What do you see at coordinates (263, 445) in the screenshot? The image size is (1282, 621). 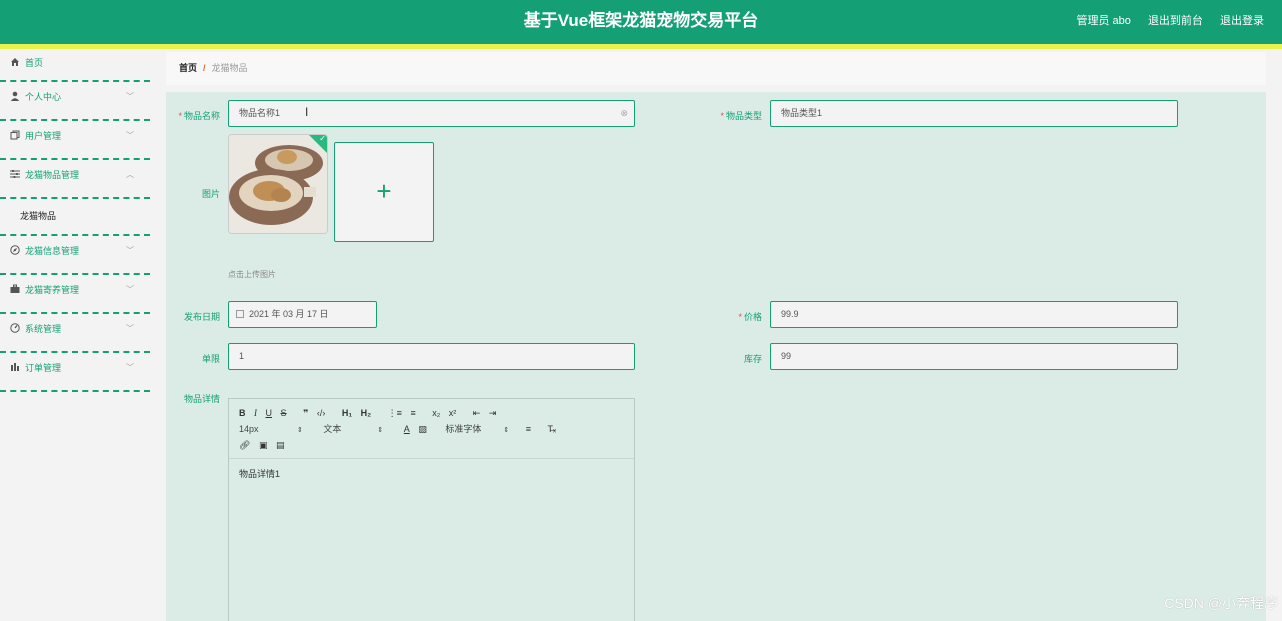 I see `image-icon: ▣` at bounding box center [263, 445].